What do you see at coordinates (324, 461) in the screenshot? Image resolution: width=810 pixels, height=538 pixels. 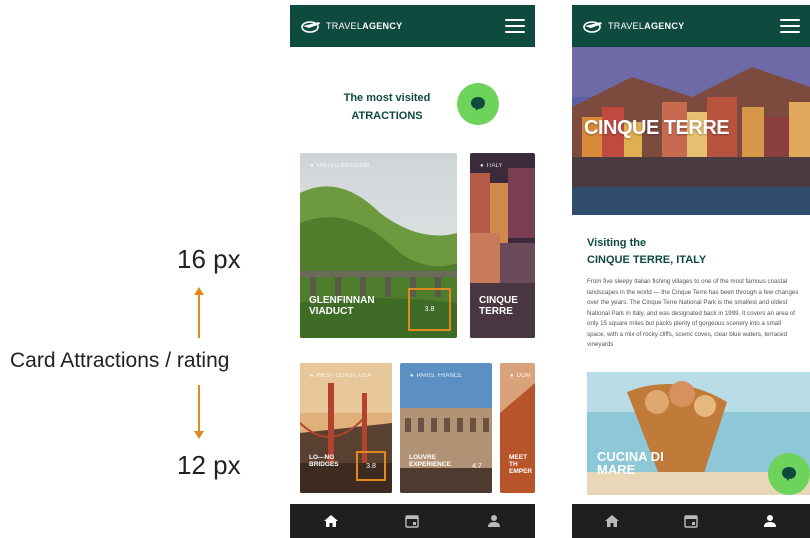 I see `card-title: LO—NG BRIDGES` at bounding box center [324, 461].